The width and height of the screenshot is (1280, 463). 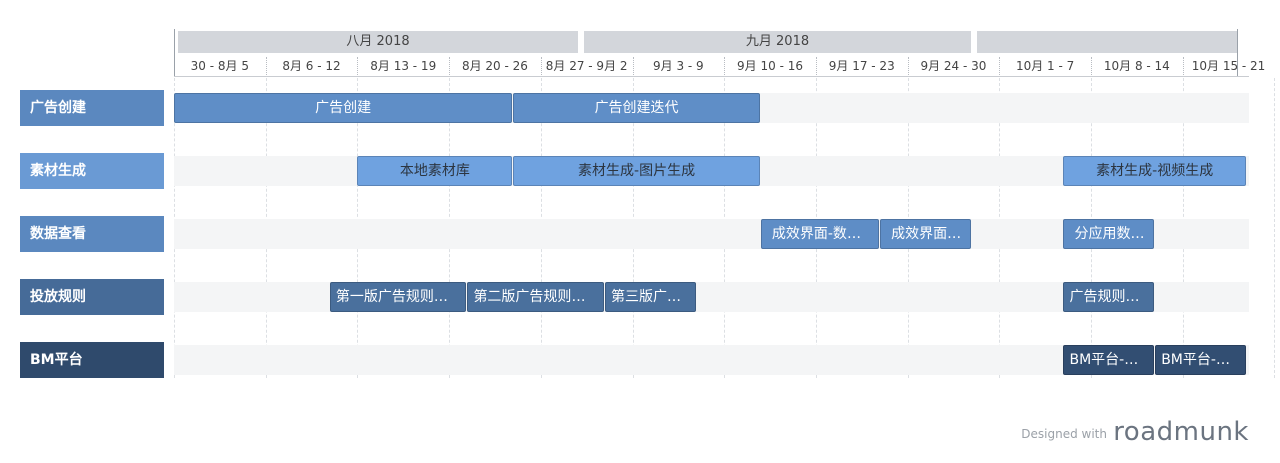 What do you see at coordinates (1200, 360) in the screenshot?
I see `roadmap-item: BM平台-权限管理` at bounding box center [1200, 360].